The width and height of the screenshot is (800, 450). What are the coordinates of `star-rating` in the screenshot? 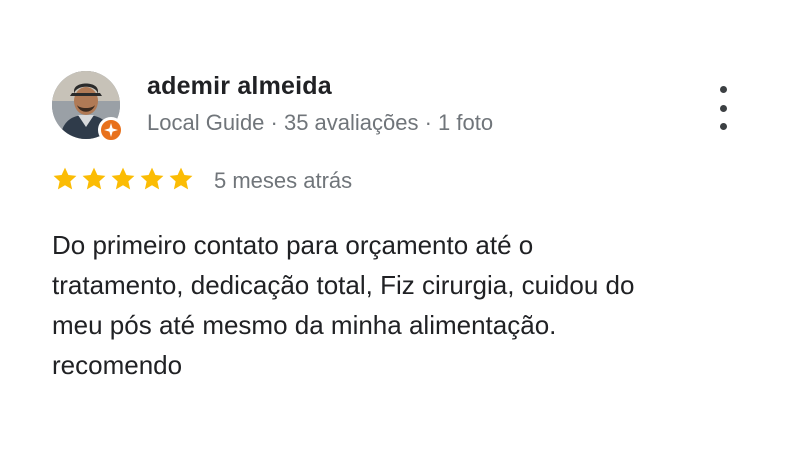 It's located at (123, 179).